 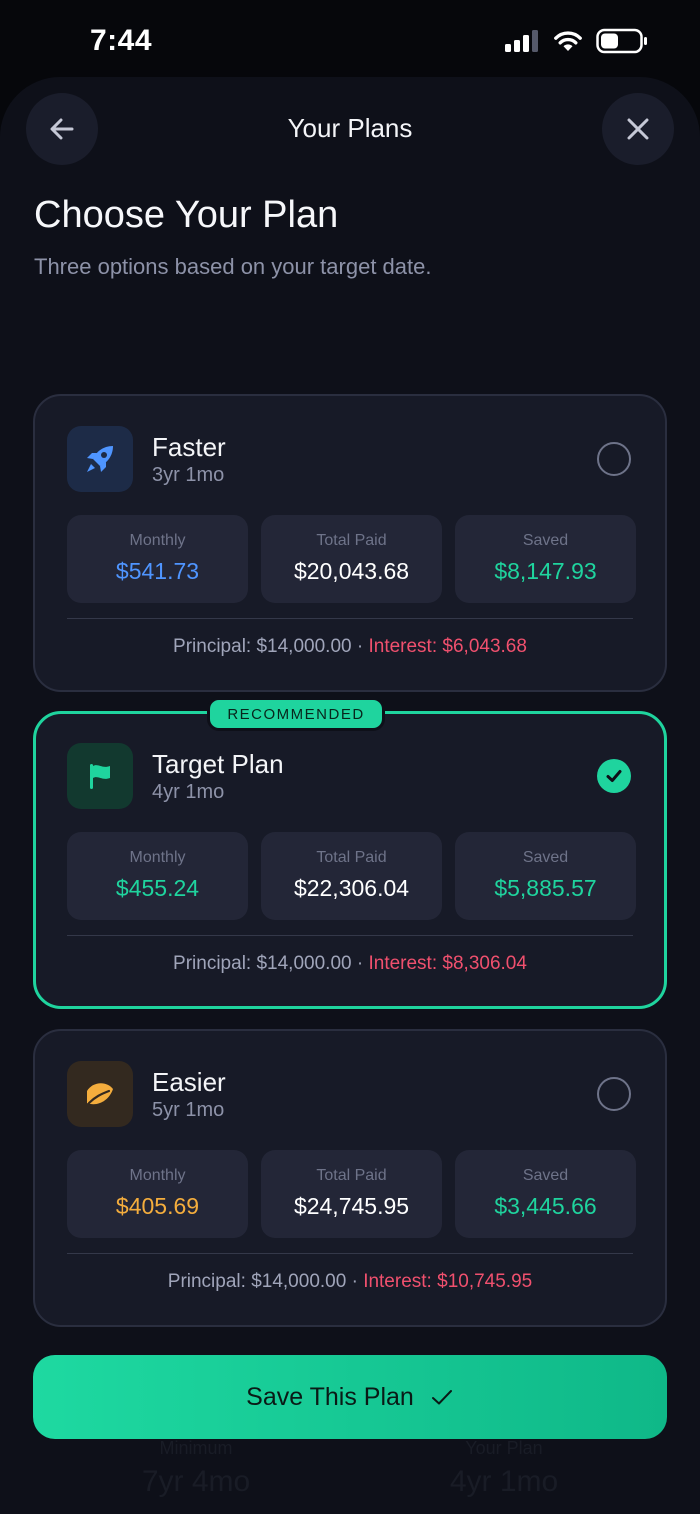 What do you see at coordinates (157, 888) in the screenshot?
I see `stat-value: $455.24` at bounding box center [157, 888].